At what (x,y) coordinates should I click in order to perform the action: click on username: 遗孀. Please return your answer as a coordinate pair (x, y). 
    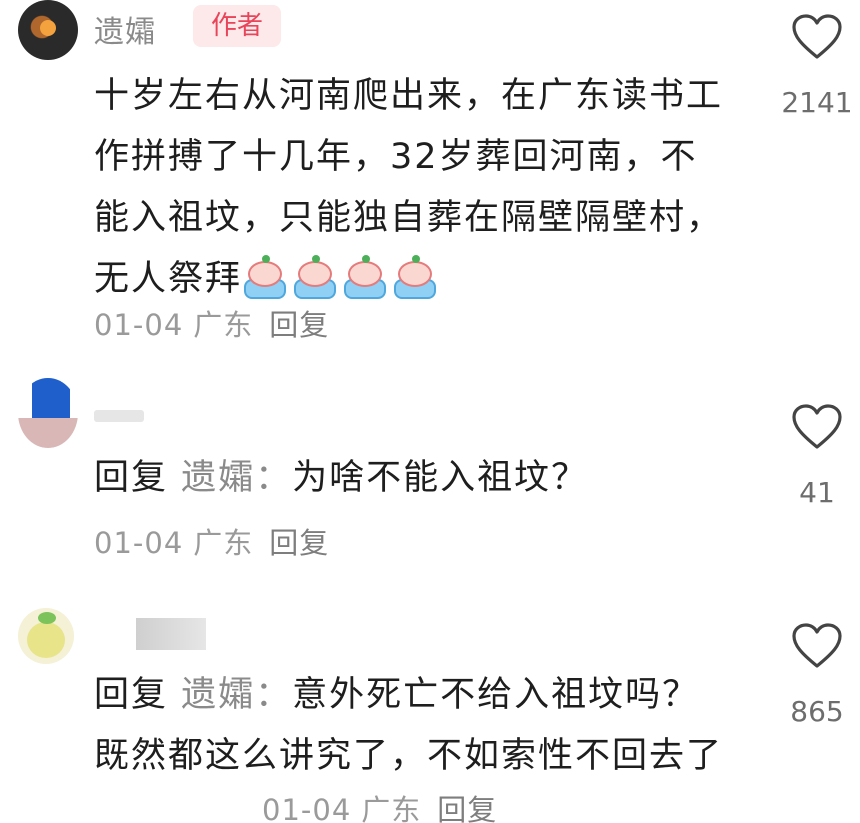
    Looking at the image, I should click on (125, 29).